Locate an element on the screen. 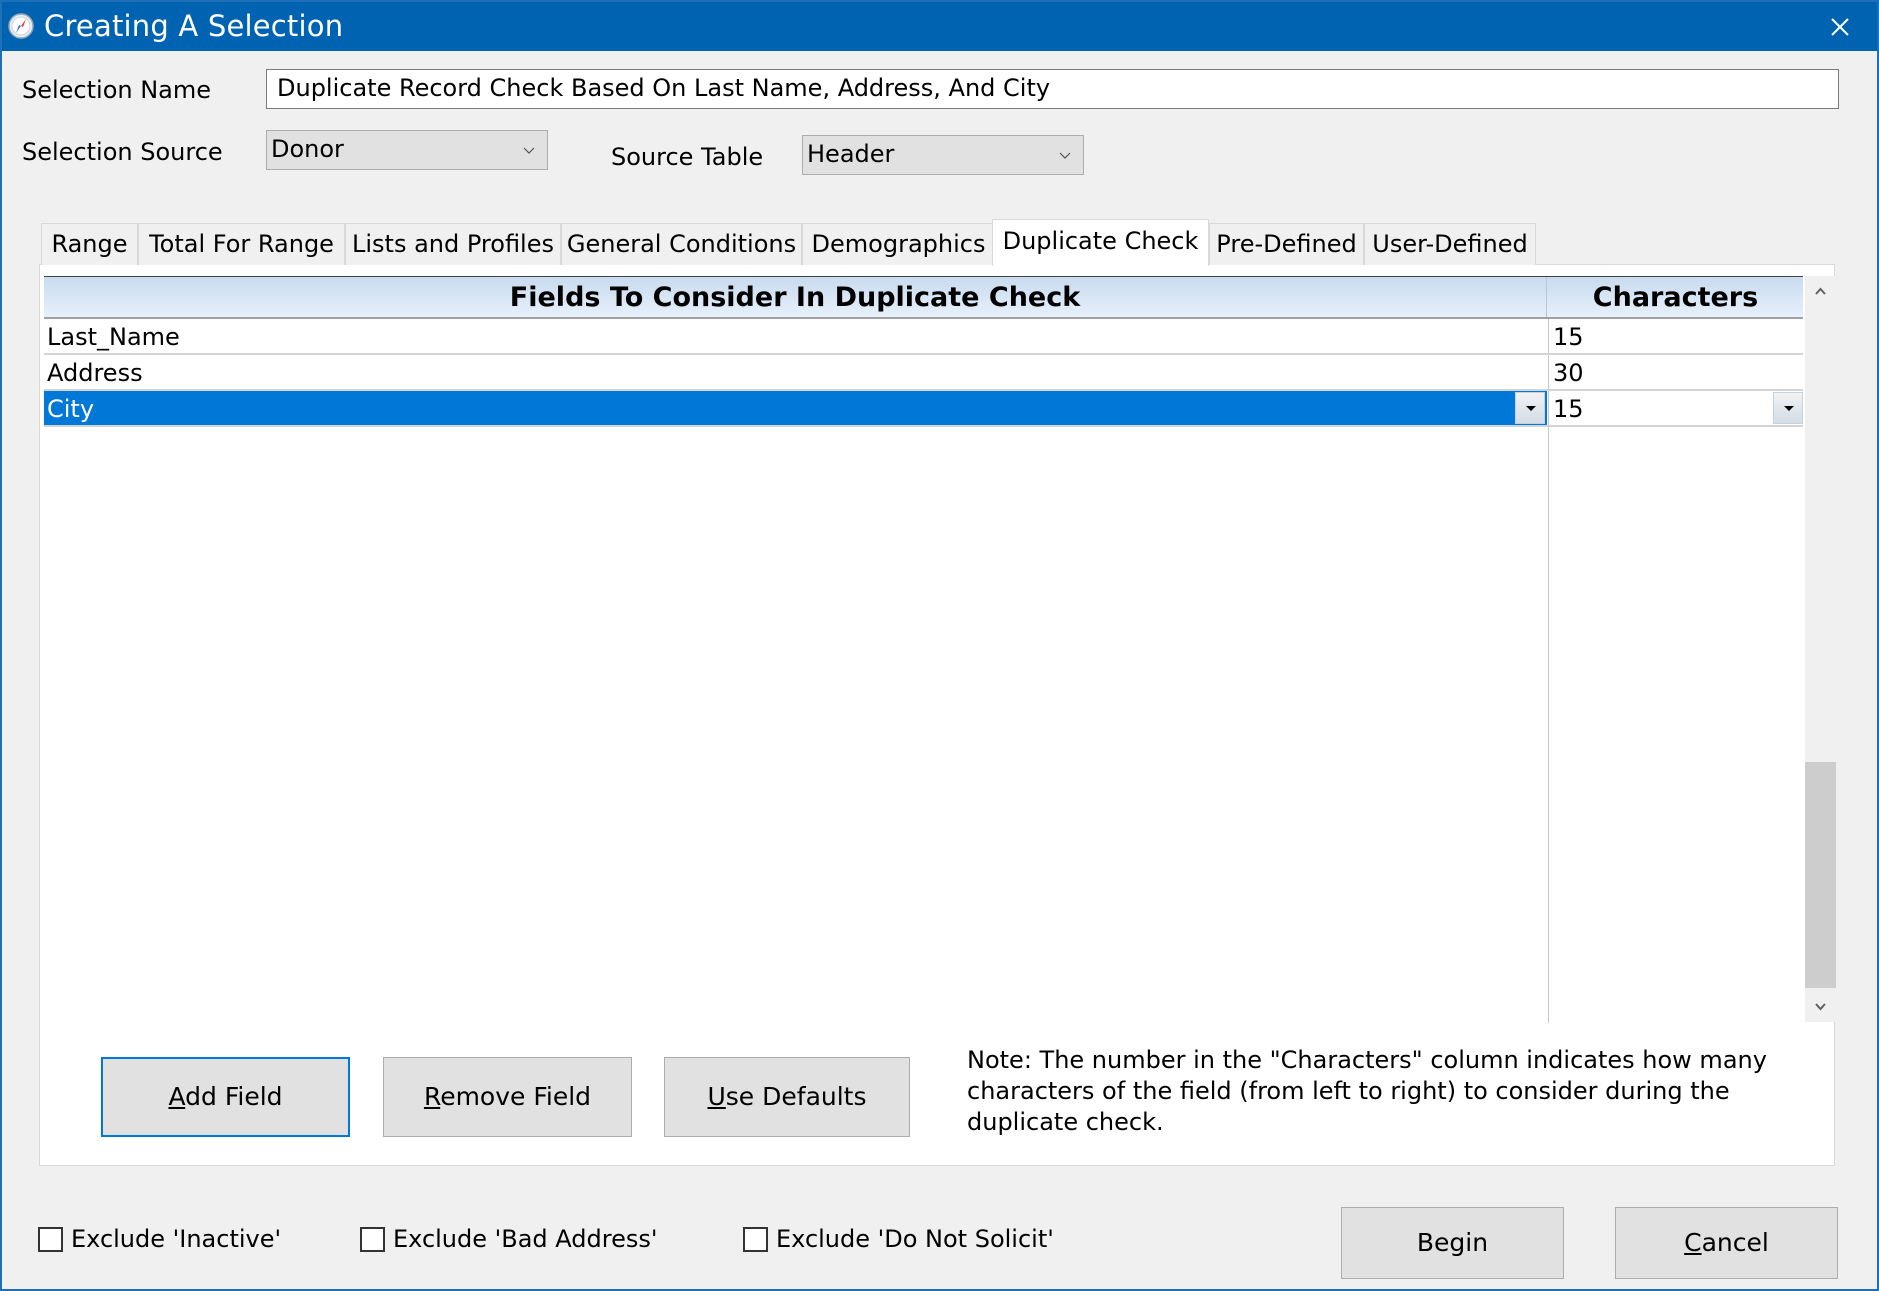 This screenshot has height=1291, width=1879. table-row: Address 30 is located at coordinates (923, 373).